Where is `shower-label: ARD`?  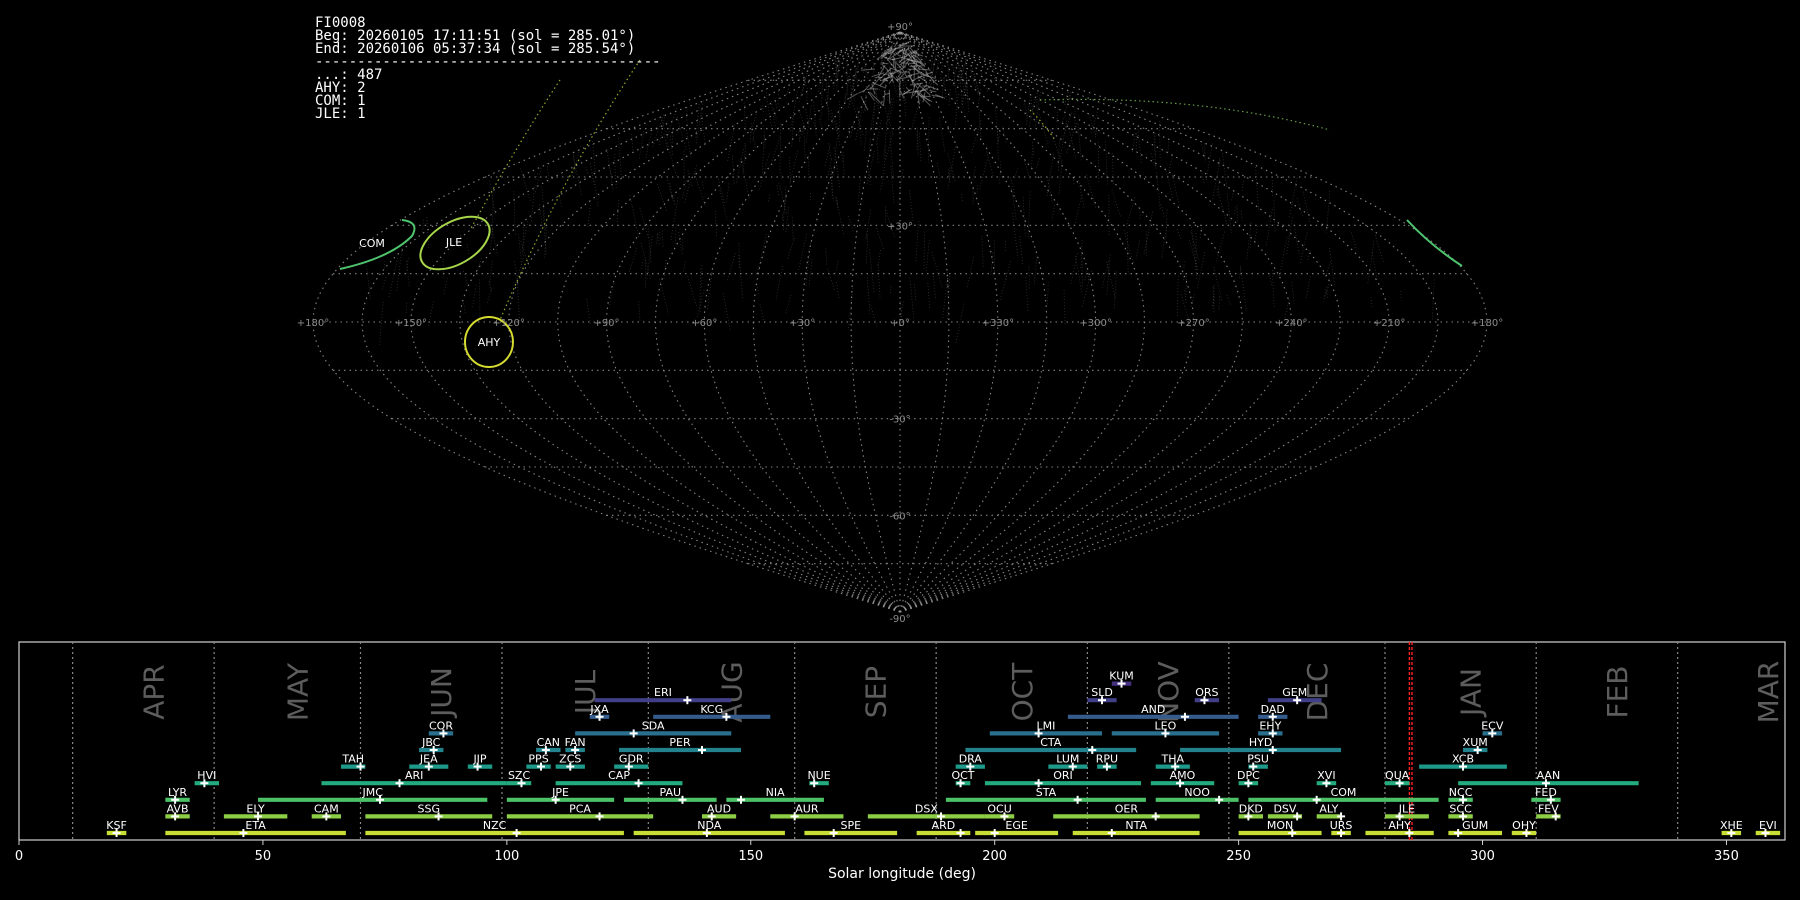 shower-label: ARD is located at coordinates (944, 825).